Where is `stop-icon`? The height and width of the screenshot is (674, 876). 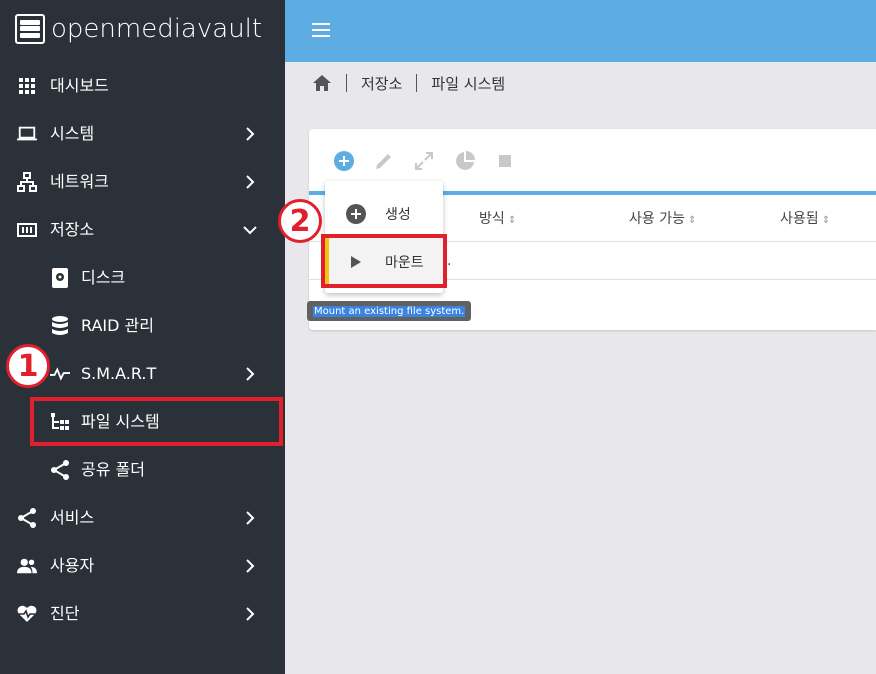
stop-icon is located at coordinates (505, 161).